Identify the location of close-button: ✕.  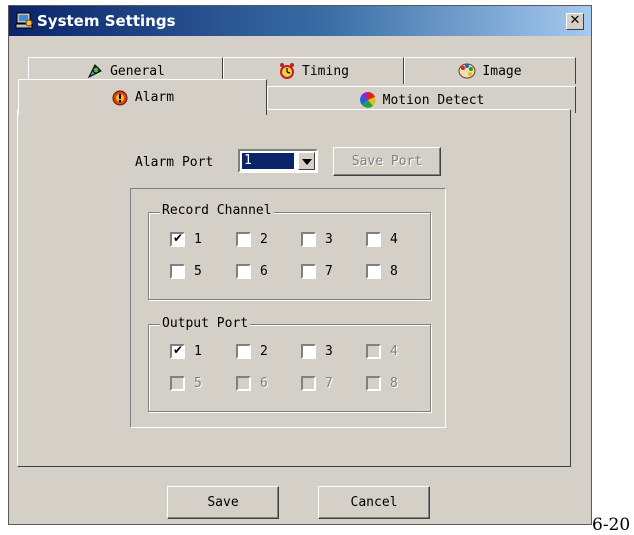
(575, 21).